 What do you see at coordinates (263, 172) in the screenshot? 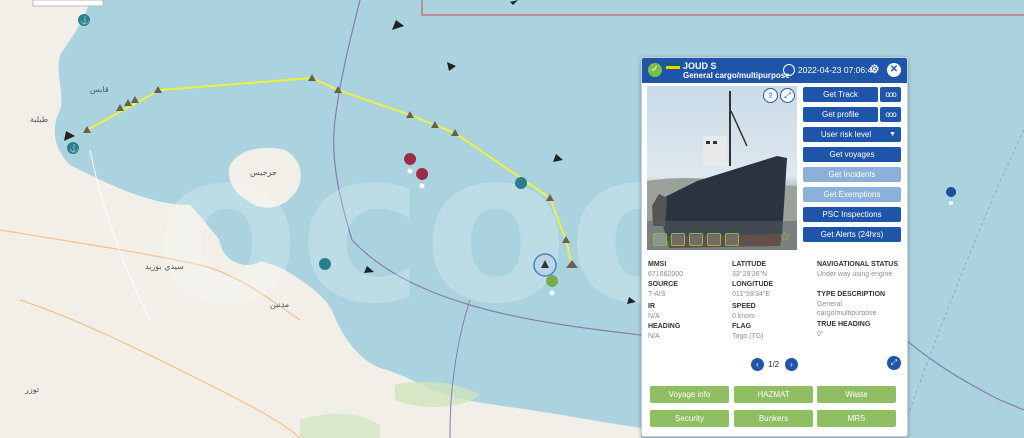
I see `place-label: جرجيس` at bounding box center [263, 172].